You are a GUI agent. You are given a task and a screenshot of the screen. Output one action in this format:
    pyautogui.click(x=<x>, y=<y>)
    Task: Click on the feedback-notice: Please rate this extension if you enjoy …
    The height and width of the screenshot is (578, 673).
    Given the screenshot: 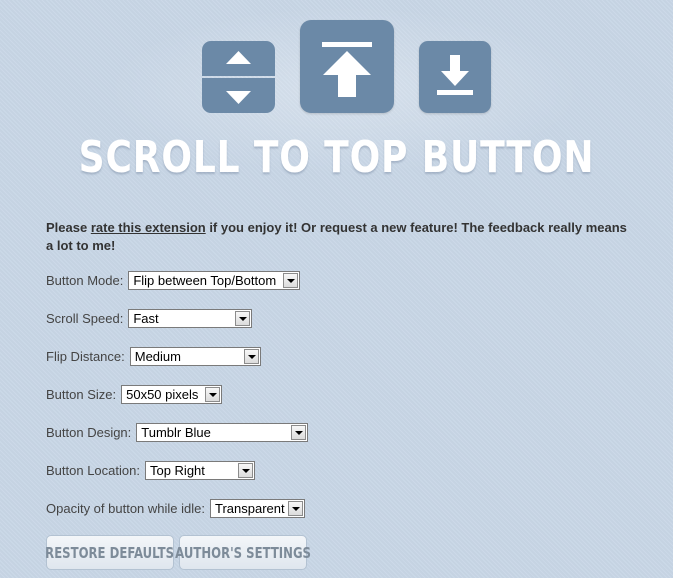 What is the action you would take?
    pyautogui.click(x=341, y=237)
    